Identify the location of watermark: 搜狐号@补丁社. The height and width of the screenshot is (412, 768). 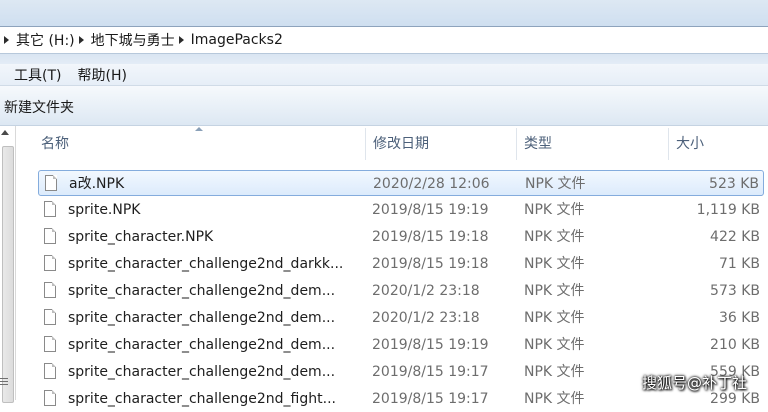
(695, 383).